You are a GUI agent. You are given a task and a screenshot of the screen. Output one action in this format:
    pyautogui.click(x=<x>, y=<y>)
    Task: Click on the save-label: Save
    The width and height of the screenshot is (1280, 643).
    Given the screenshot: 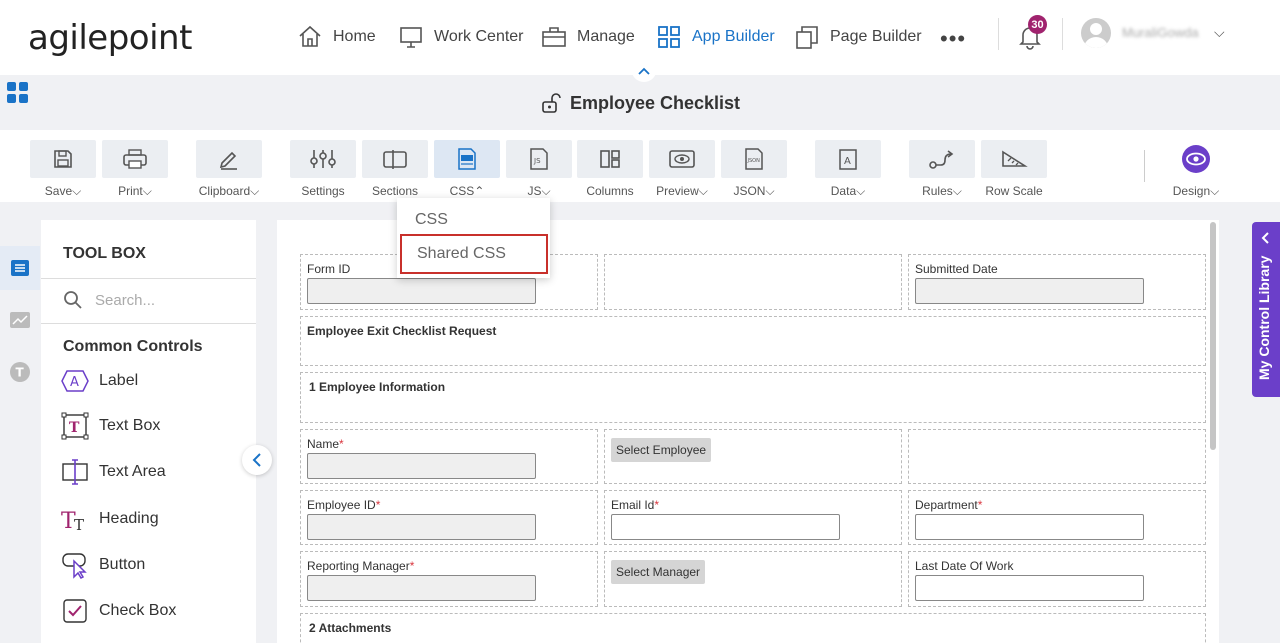 What is the action you would take?
    pyautogui.click(x=58, y=191)
    